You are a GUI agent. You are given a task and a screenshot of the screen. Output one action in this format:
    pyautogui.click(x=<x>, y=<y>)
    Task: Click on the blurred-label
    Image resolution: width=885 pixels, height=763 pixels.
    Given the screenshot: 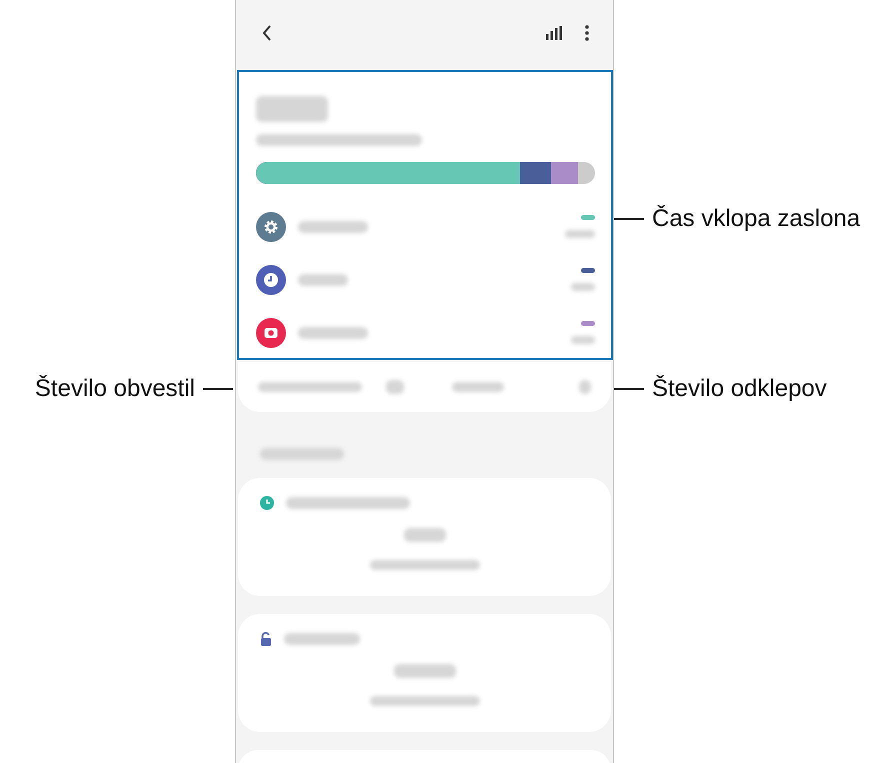 What is the action you would take?
    pyautogui.click(x=478, y=387)
    